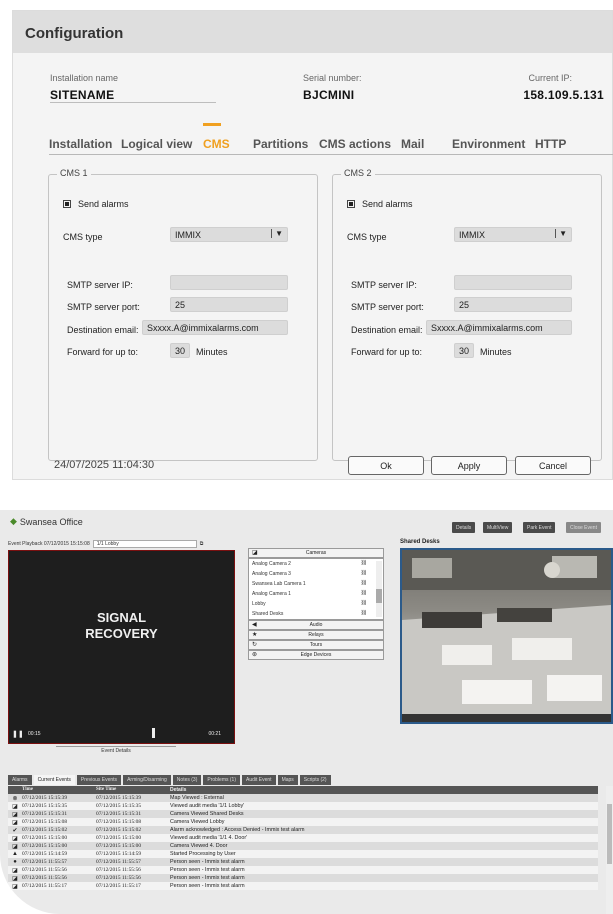 The width and height of the screenshot is (613, 914). I want to click on current-ip-label: Current IP:, so click(550, 78).